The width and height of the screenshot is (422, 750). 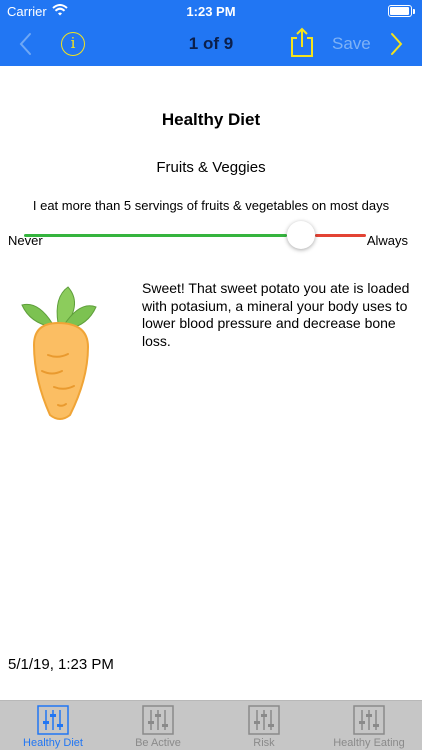 I want to click on tab-be-active: Be Active, so click(x=158, y=725).